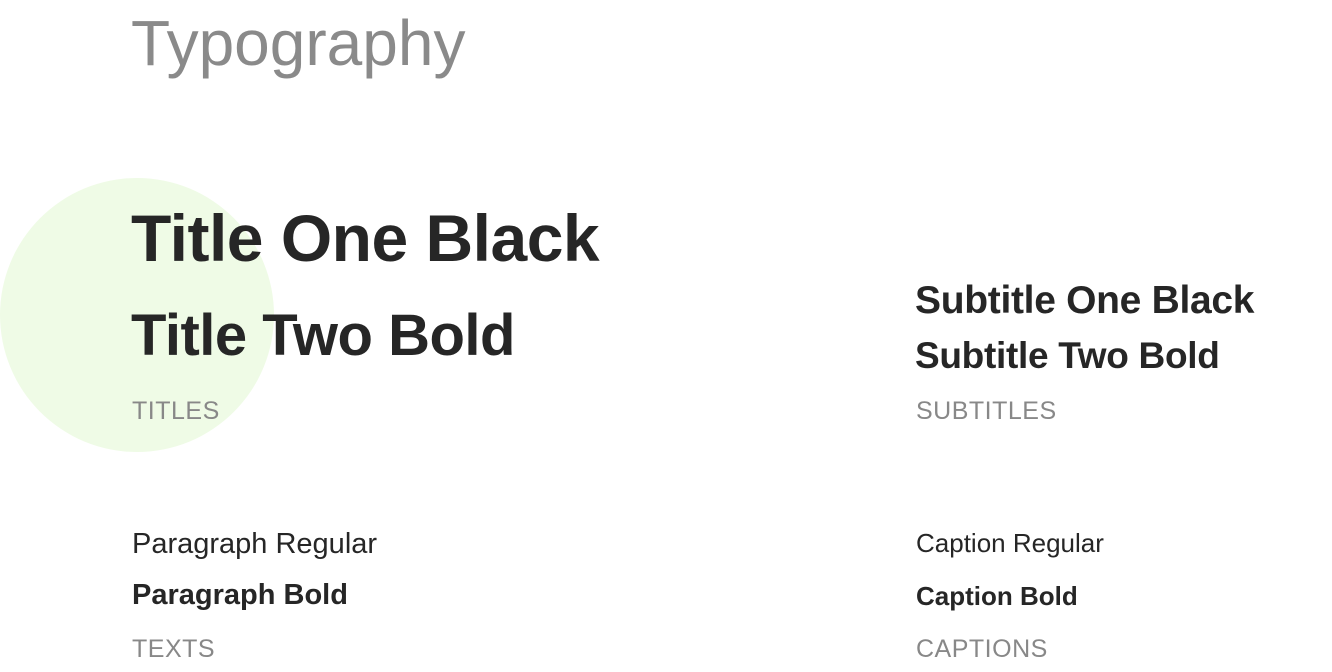 The width and height of the screenshot is (1332, 672). I want to click on subtitle-one-black-sample: Subtitle One Black, so click(1085, 300).